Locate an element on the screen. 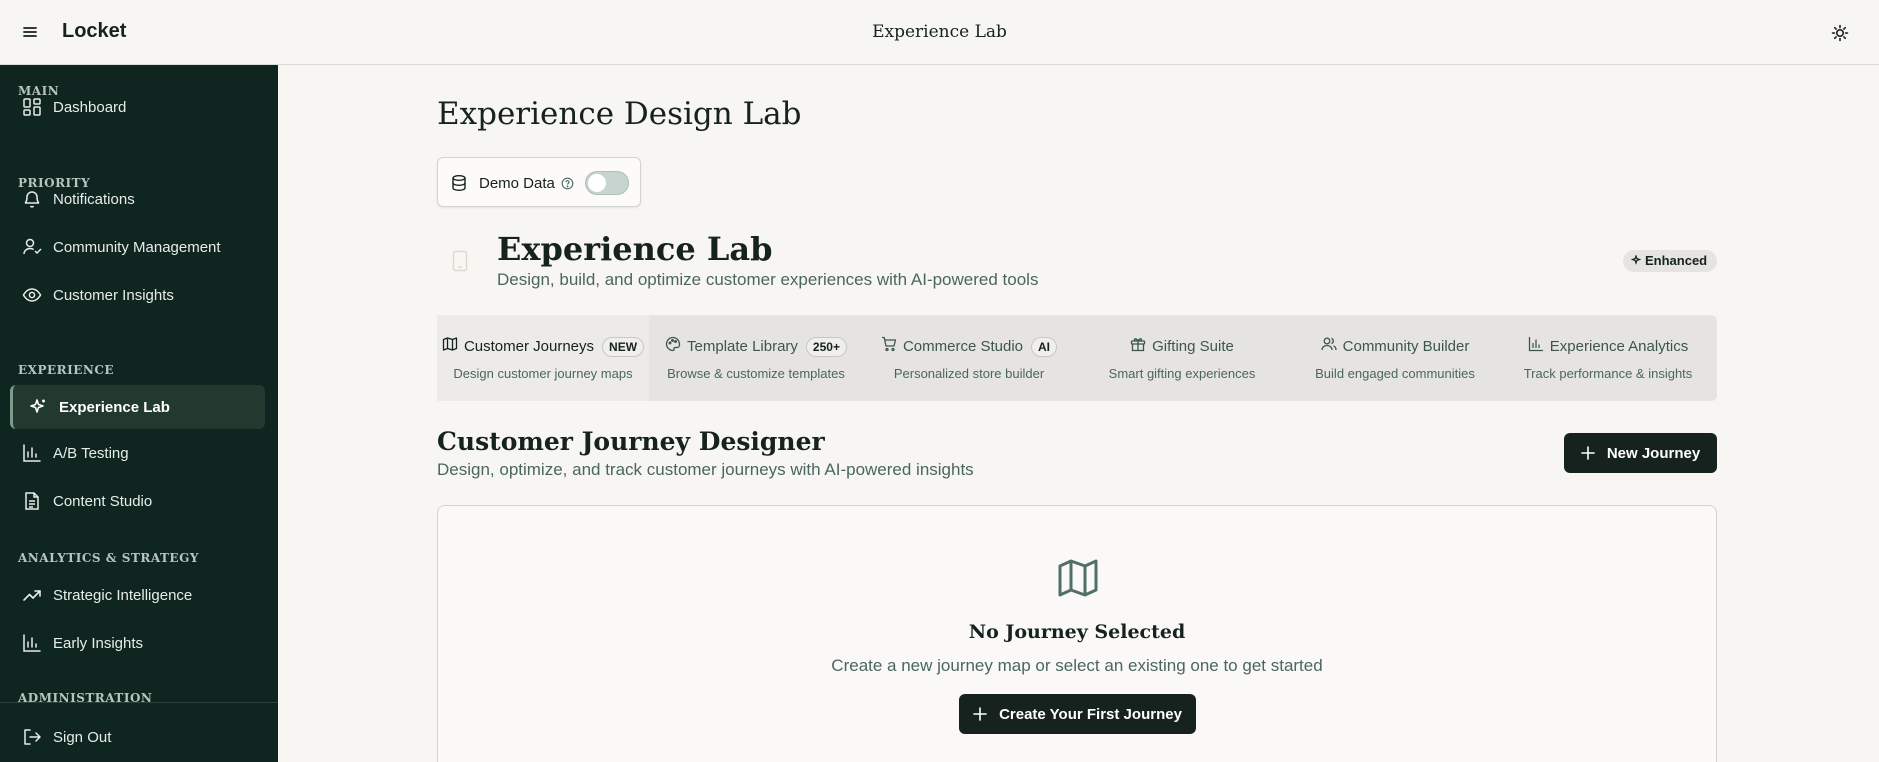  sidebar-item-label: Sign Out is located at coordinates (82, 737).